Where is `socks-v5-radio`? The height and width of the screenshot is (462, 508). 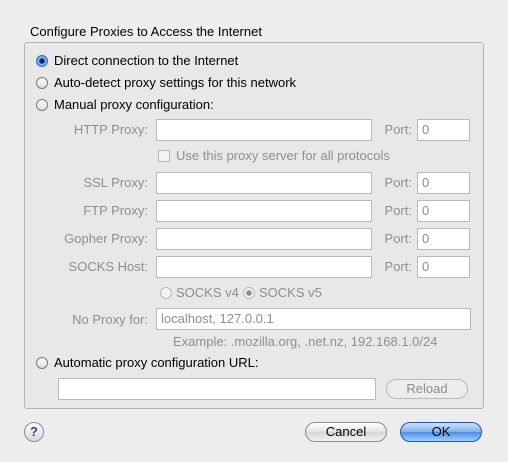 socks-v5-radio is located at coordinates (249, 293).